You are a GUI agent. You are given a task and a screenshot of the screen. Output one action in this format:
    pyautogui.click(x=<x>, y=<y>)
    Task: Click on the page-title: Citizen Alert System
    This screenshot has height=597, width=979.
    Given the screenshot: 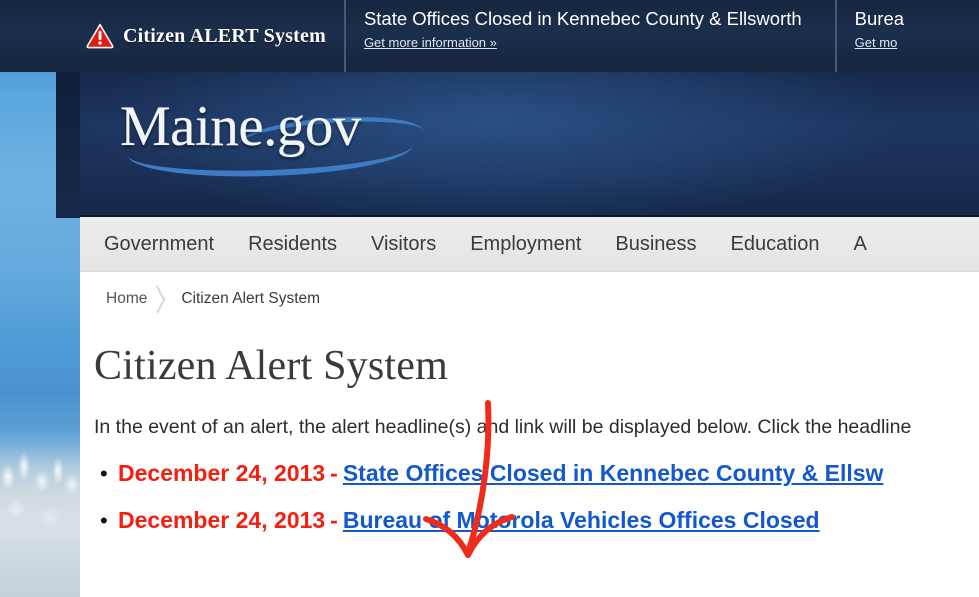 What is the action you would take?
    pyautogui.click(x=271, y=366)
    